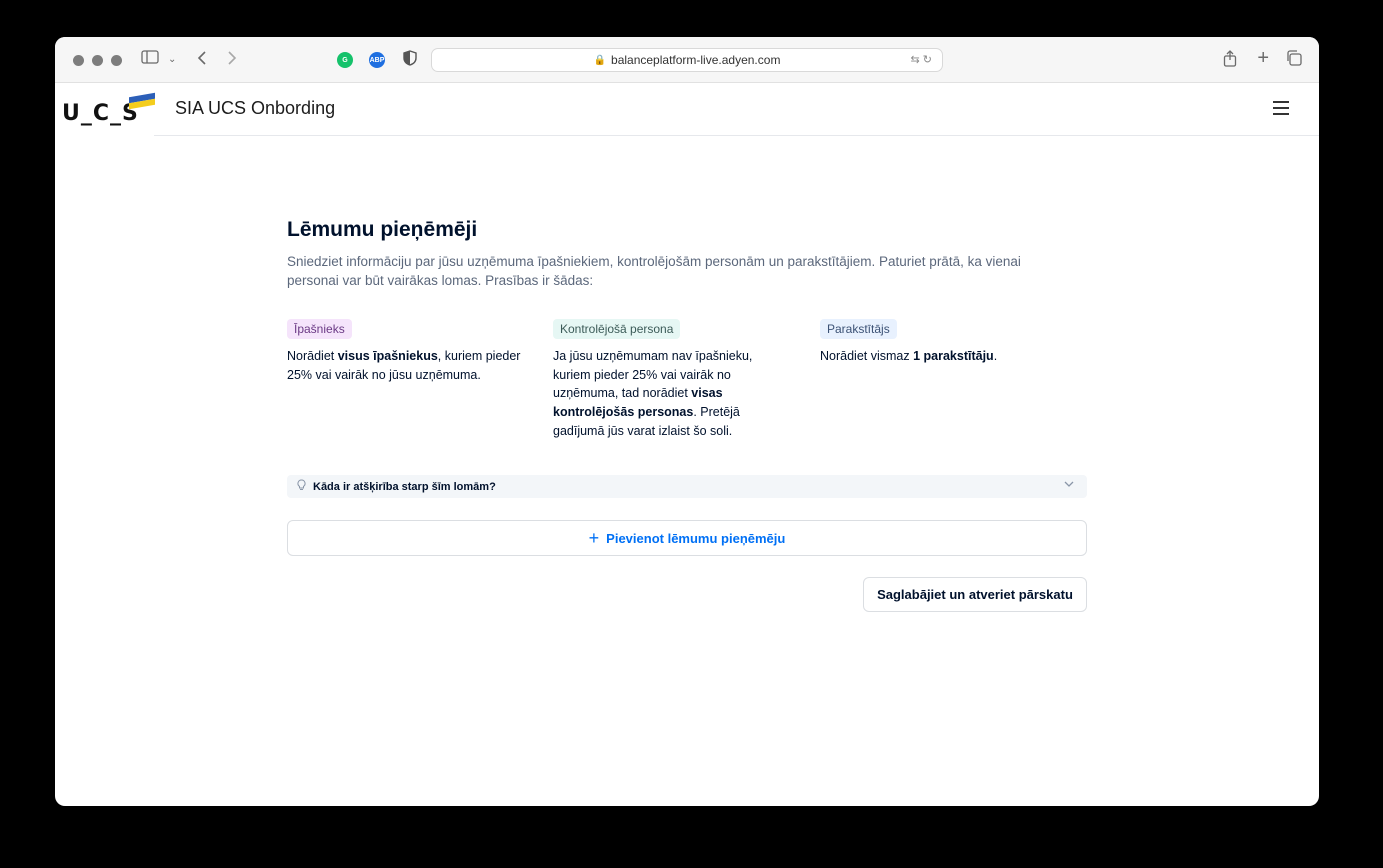 Image resolution: width=1383 pixels, height=868 pixels. I want to click on save-and-review-button: Saglabājiet un atveriet pārskatu, so click(975, 594).